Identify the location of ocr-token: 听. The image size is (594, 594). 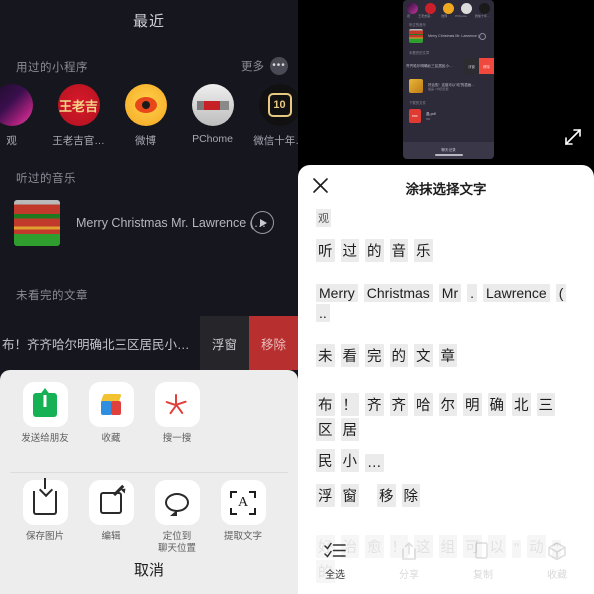
(325, 250).